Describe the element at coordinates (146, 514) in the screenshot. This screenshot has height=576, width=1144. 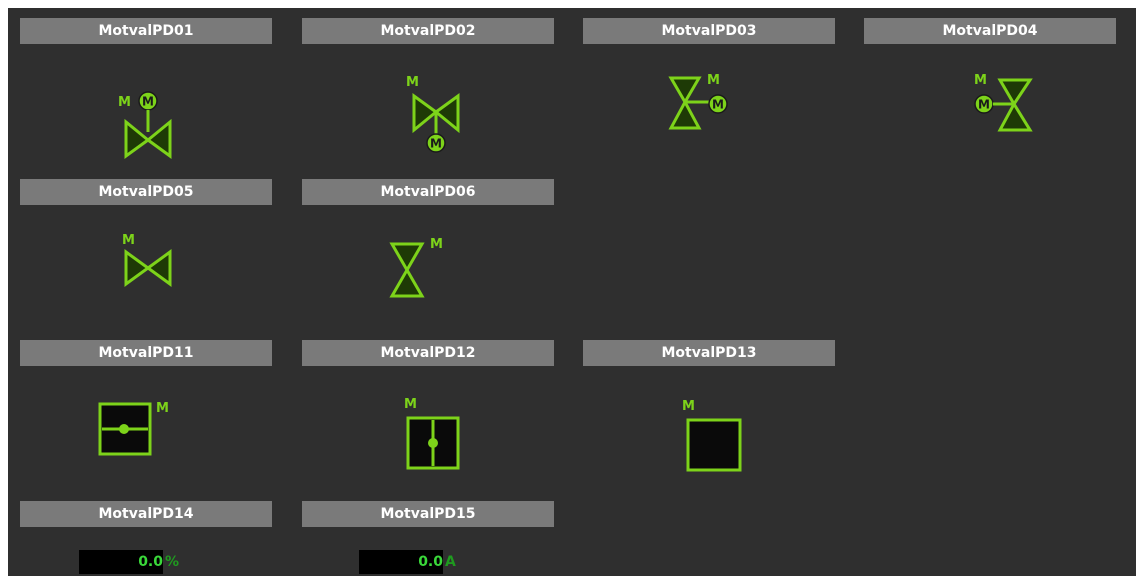
I see `label-motvalpd14: MotvalPD14` at that location.